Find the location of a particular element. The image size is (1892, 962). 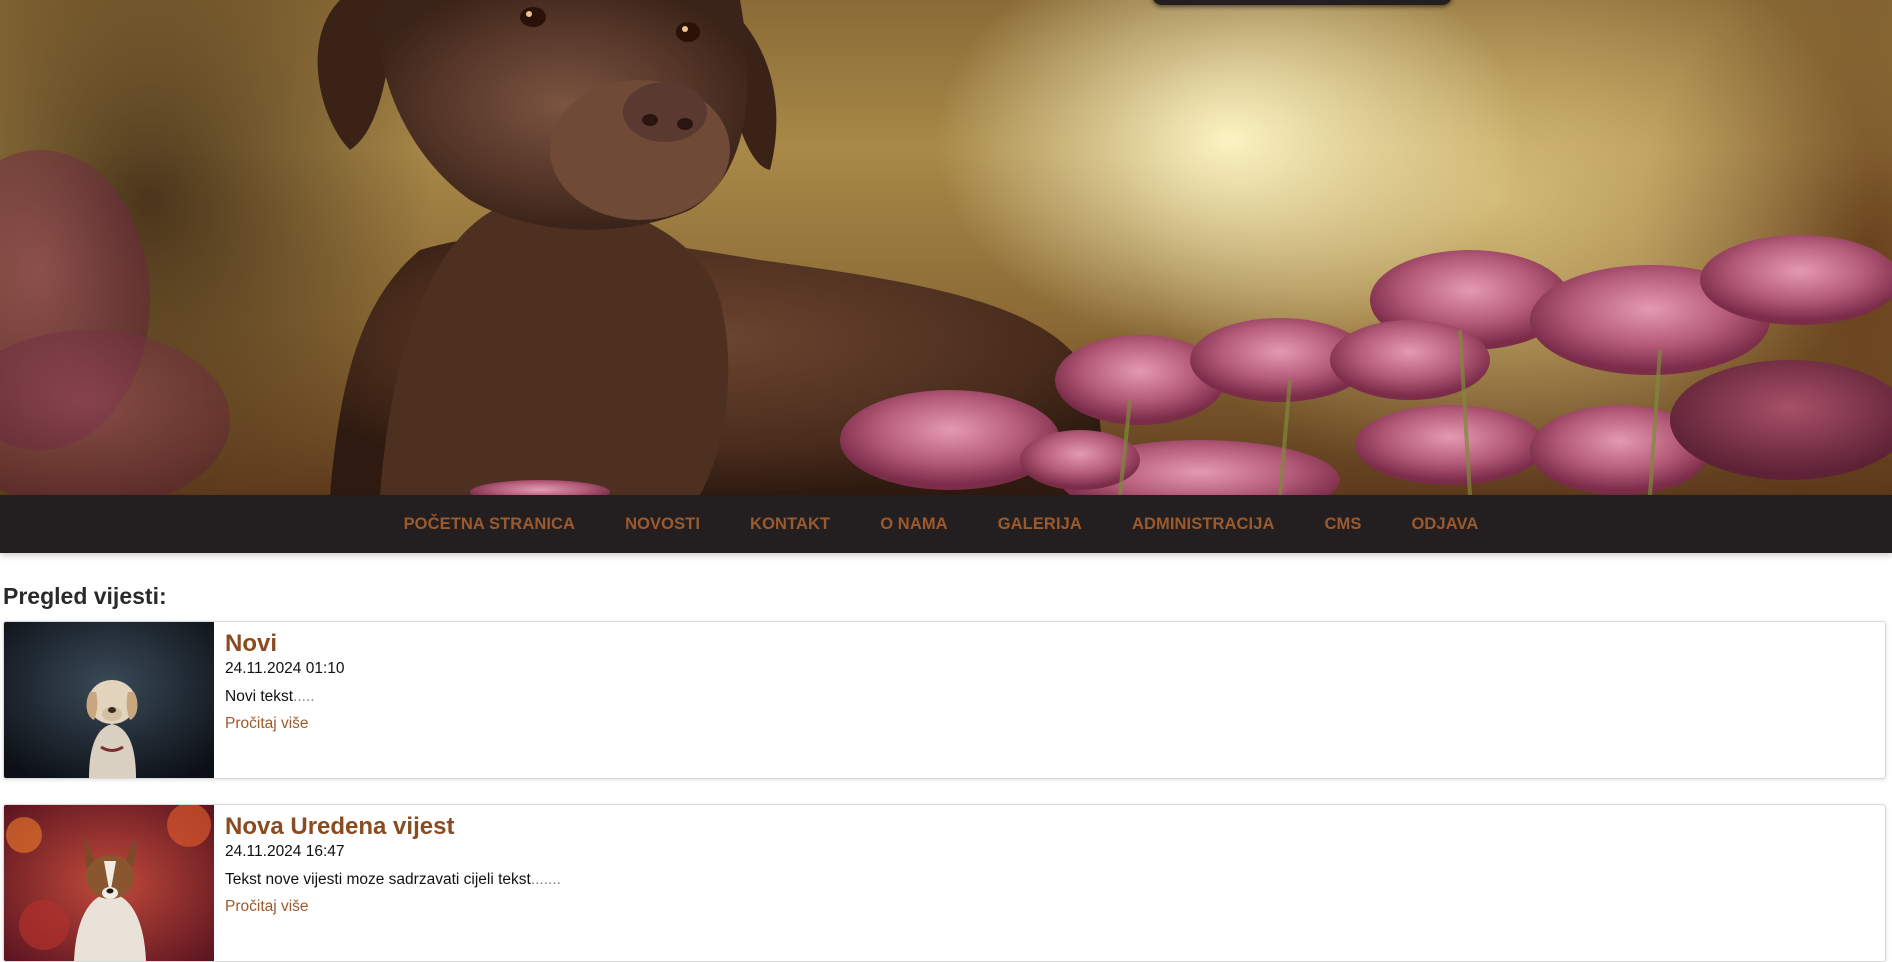

hero-top-tab is located at coordinates (1302, 2).